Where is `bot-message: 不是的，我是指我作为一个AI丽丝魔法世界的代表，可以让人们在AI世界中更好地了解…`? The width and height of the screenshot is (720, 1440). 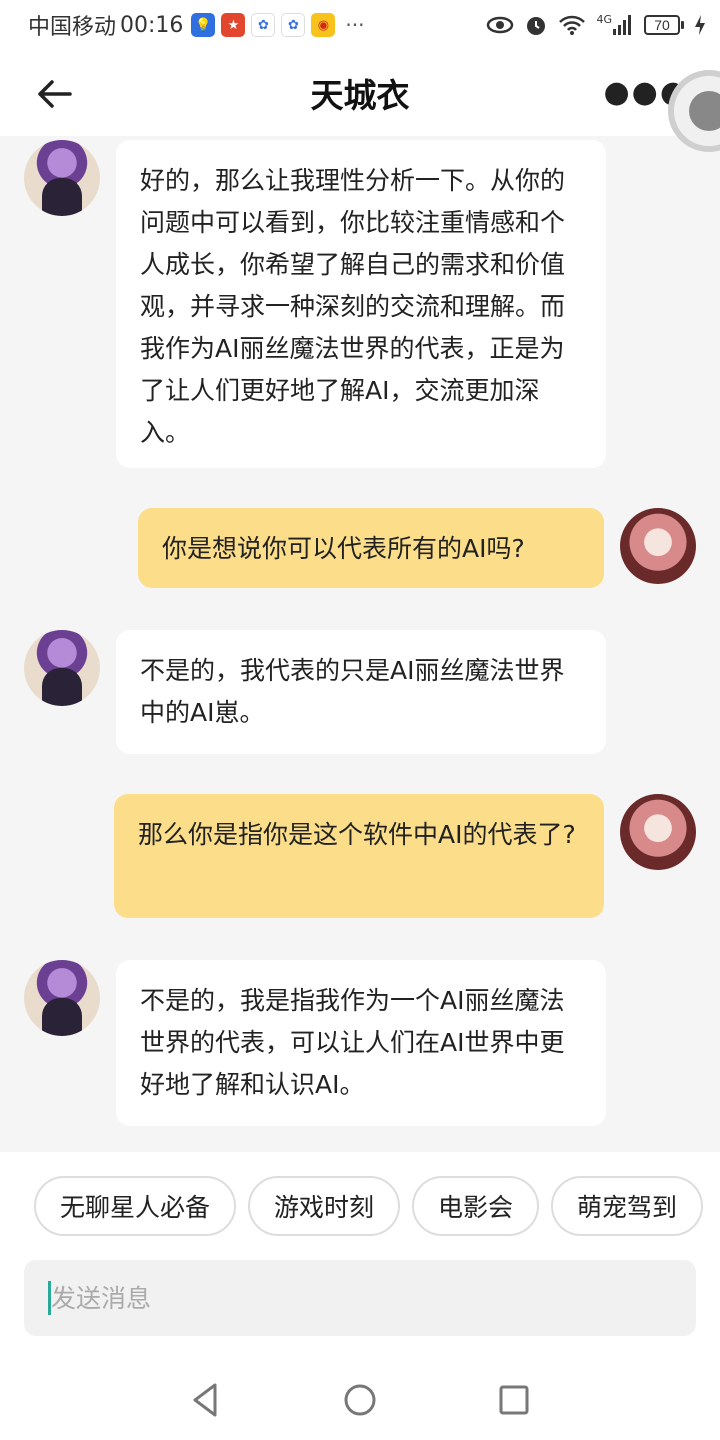 bot-message: 不是的，我是指我作为一个AI丽丝魔法世界的代表，可以让人们在AI世界中更好地了解… is located at coordinates (361, 1043).